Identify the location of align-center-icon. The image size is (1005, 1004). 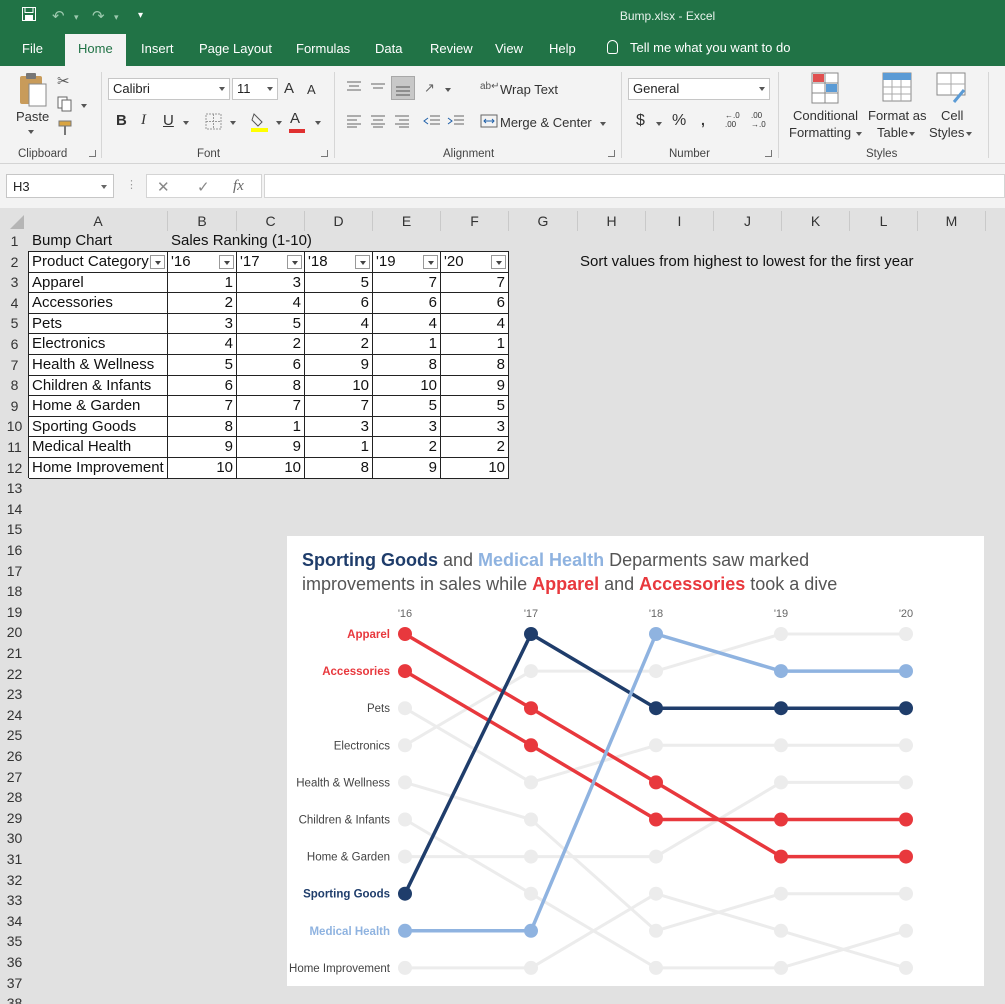
(378, 122).